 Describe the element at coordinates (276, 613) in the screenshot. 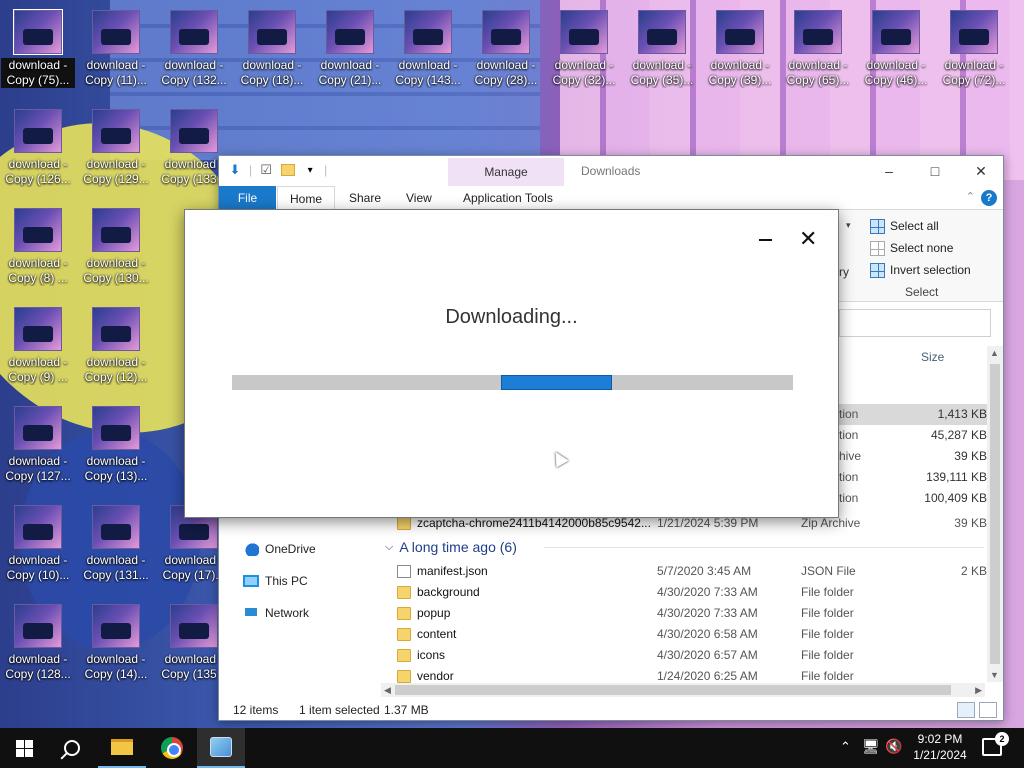

I see `nav-network: Network` at that location.